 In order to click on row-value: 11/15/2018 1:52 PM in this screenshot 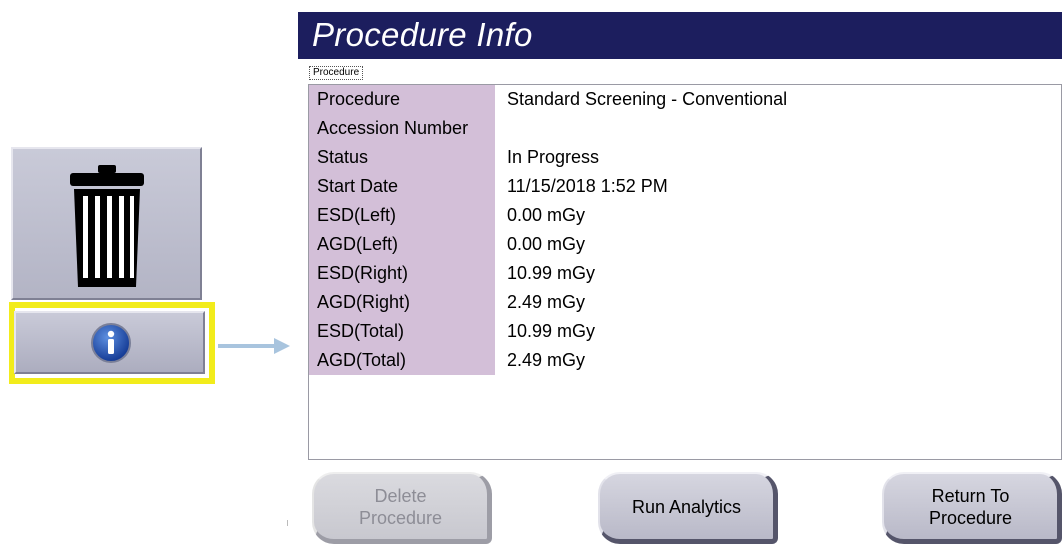, I will do `click(587, 186)`.